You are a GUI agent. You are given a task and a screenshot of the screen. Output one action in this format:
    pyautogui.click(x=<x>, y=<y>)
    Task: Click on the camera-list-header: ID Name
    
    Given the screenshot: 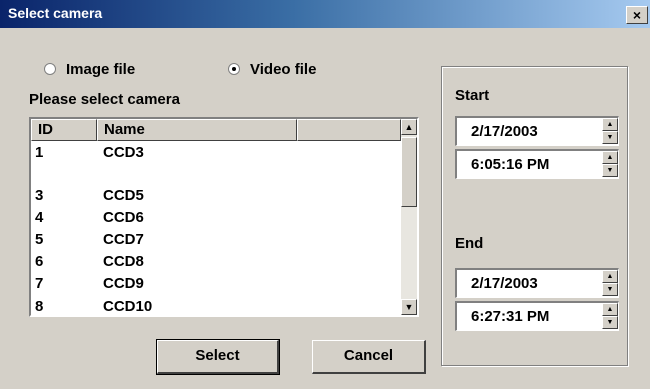 What is the action you would take?
    pyautogui.click(x=216, y=130)
    